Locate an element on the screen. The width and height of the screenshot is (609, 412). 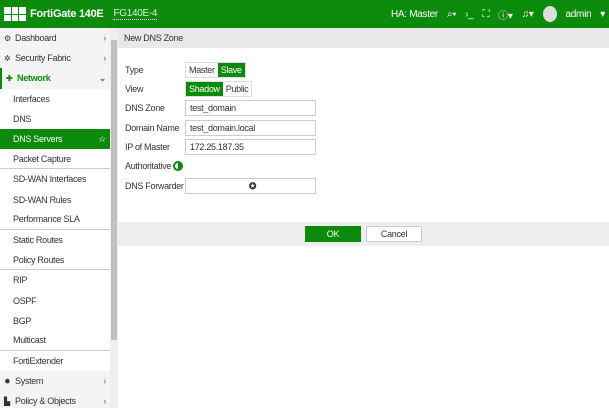
sidebar-item-fortiextender: FortiExtender is located at coordinates (55, 361).